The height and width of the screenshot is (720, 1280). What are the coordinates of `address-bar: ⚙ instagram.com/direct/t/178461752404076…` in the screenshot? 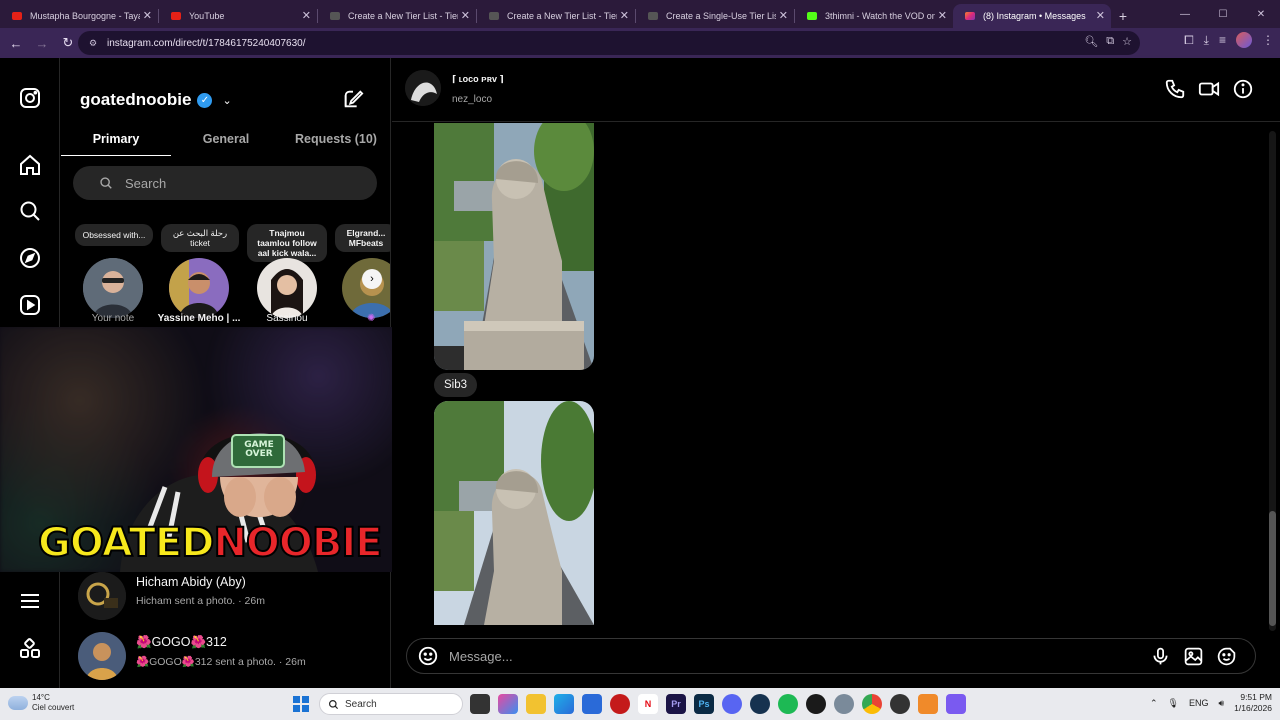 It's located at (609, 43).